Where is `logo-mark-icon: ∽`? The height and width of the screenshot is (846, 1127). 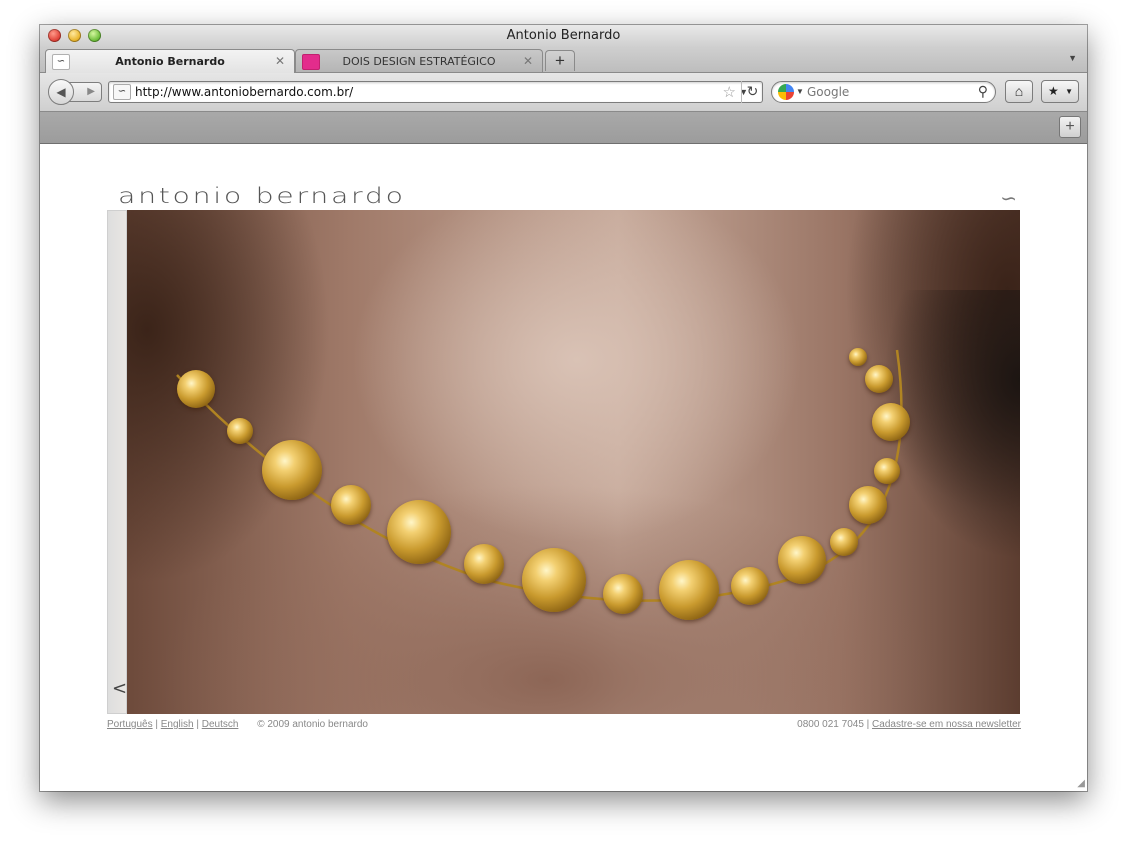 logo-mark-icon: ∽ is located at coordinates (1008, 199).